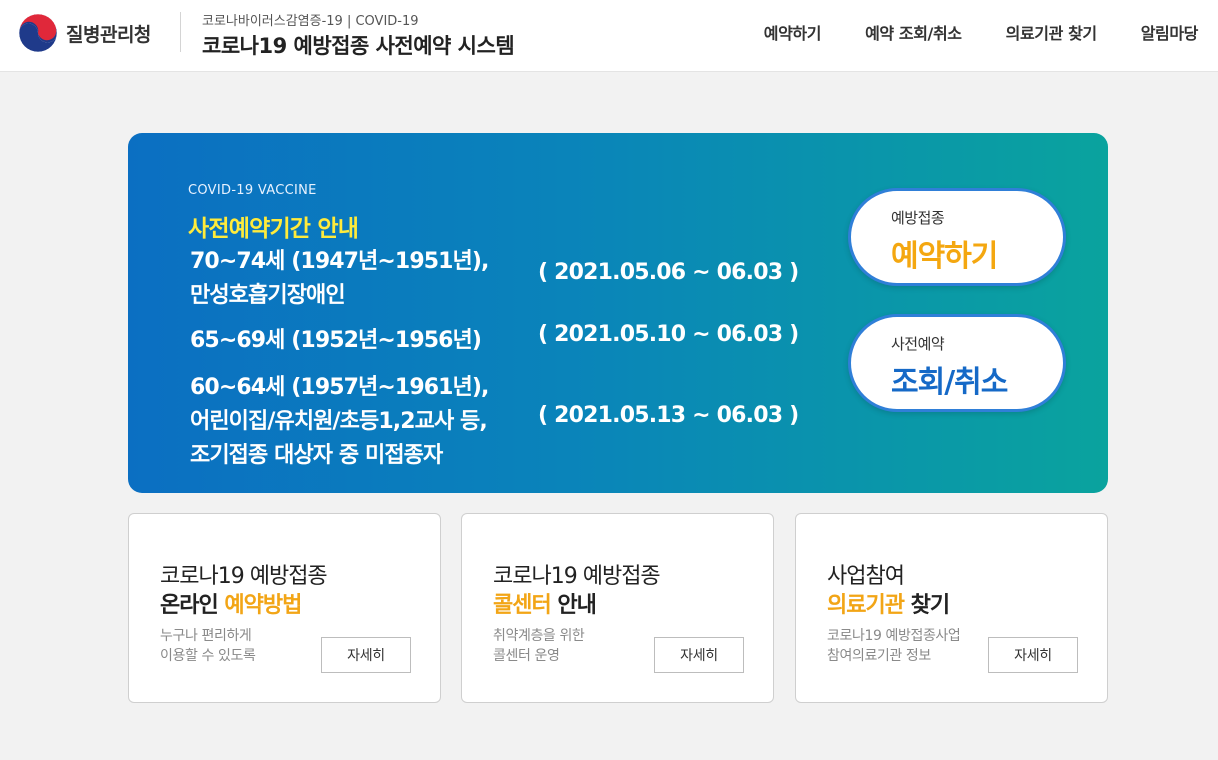 The image size is (1218, 760). I want to click on group1-line1: 70~74세 (1947년~1951년),, so click(339, 261).